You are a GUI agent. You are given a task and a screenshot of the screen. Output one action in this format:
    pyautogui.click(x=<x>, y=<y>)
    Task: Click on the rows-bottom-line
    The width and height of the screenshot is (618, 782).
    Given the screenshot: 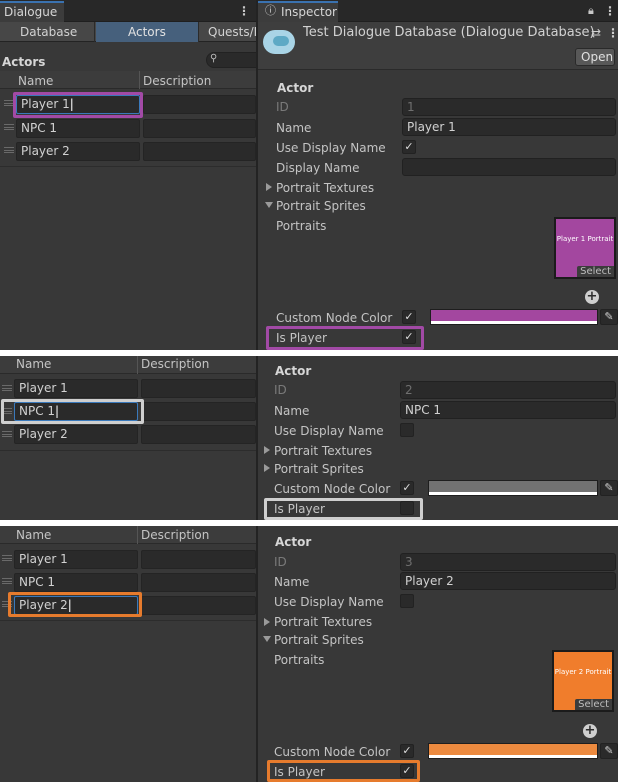 What is the action you would take?
    pyautogui.click(x=128, y=620)
    